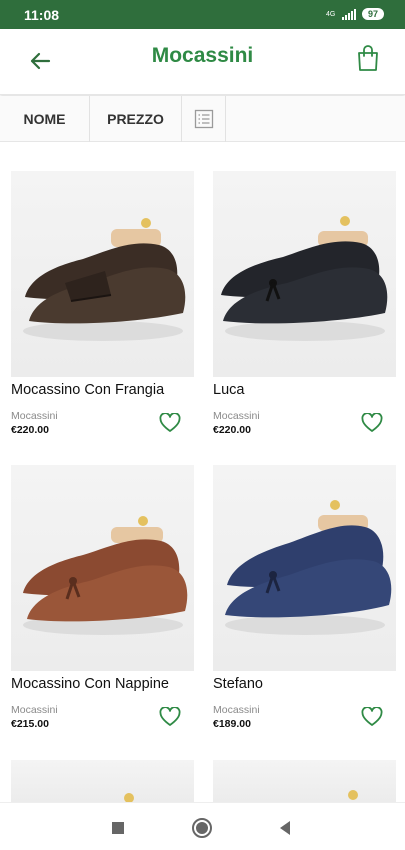  I want to click on shopping-bag-icon, so click(368, 58).